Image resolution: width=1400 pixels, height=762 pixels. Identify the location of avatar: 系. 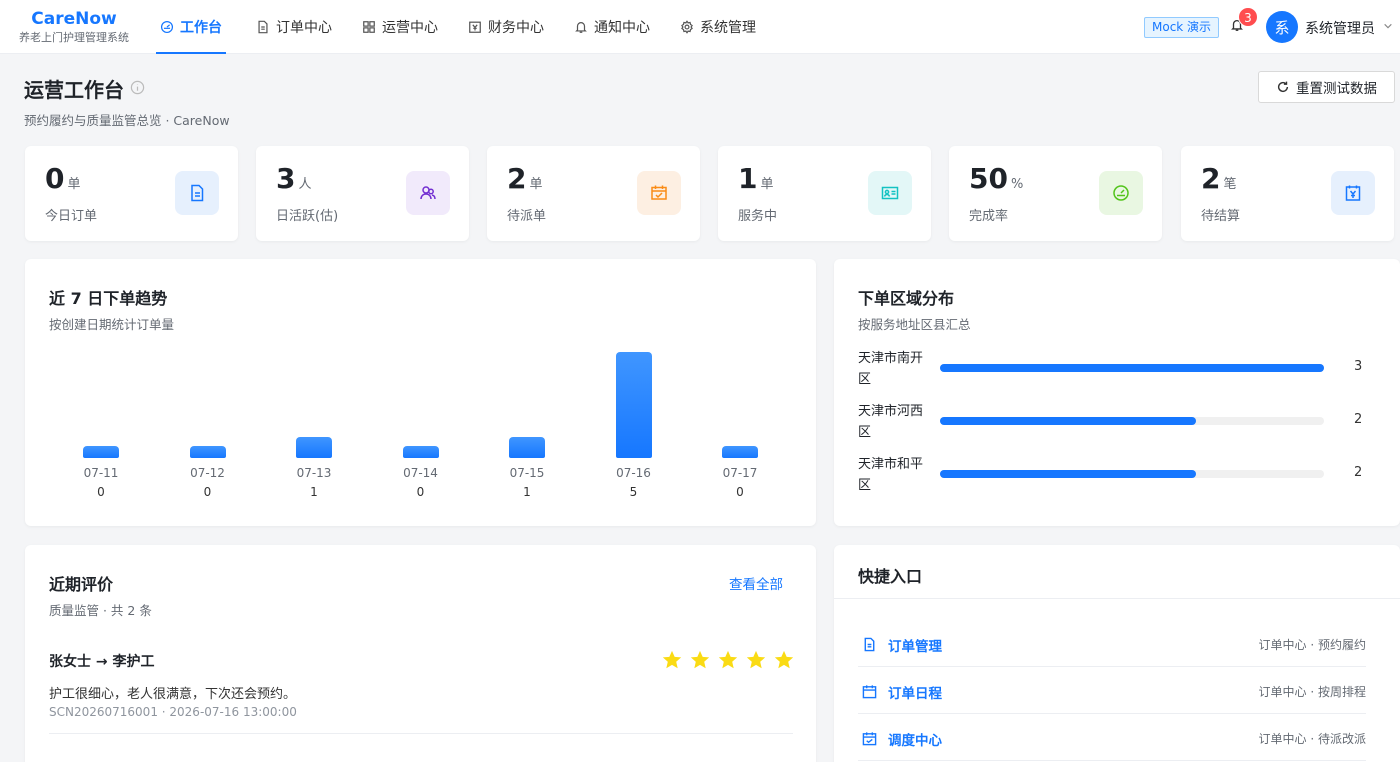
(1282, 27).